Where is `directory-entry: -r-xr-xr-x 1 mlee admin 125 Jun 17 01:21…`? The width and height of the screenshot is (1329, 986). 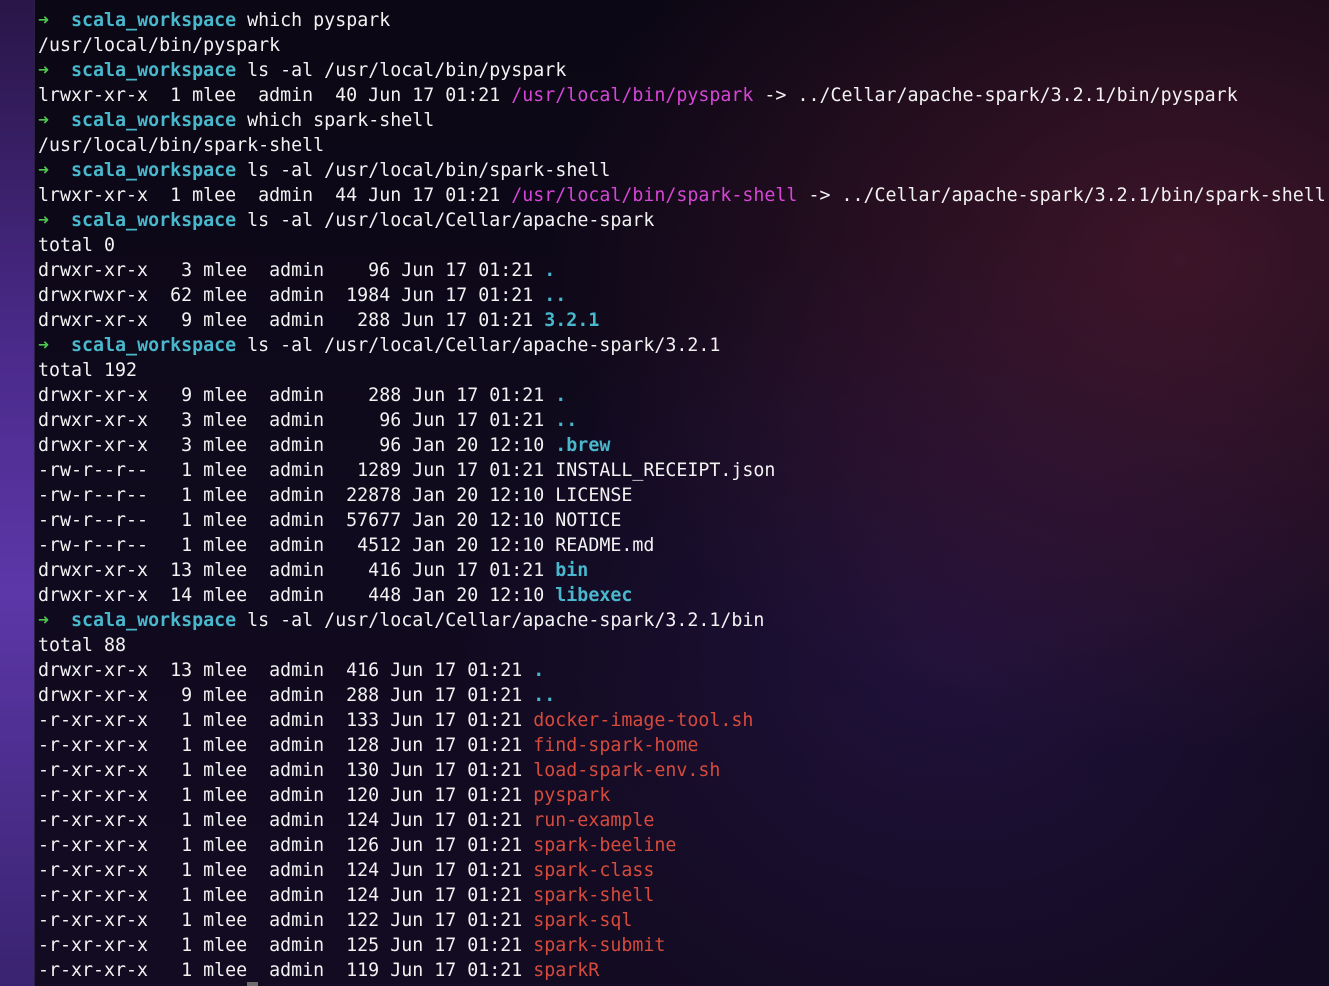 directory-entry: -r-xr-xr-x 1 mlee admin 125 Jun 17 01:21… is located at coordinates (683, 945).